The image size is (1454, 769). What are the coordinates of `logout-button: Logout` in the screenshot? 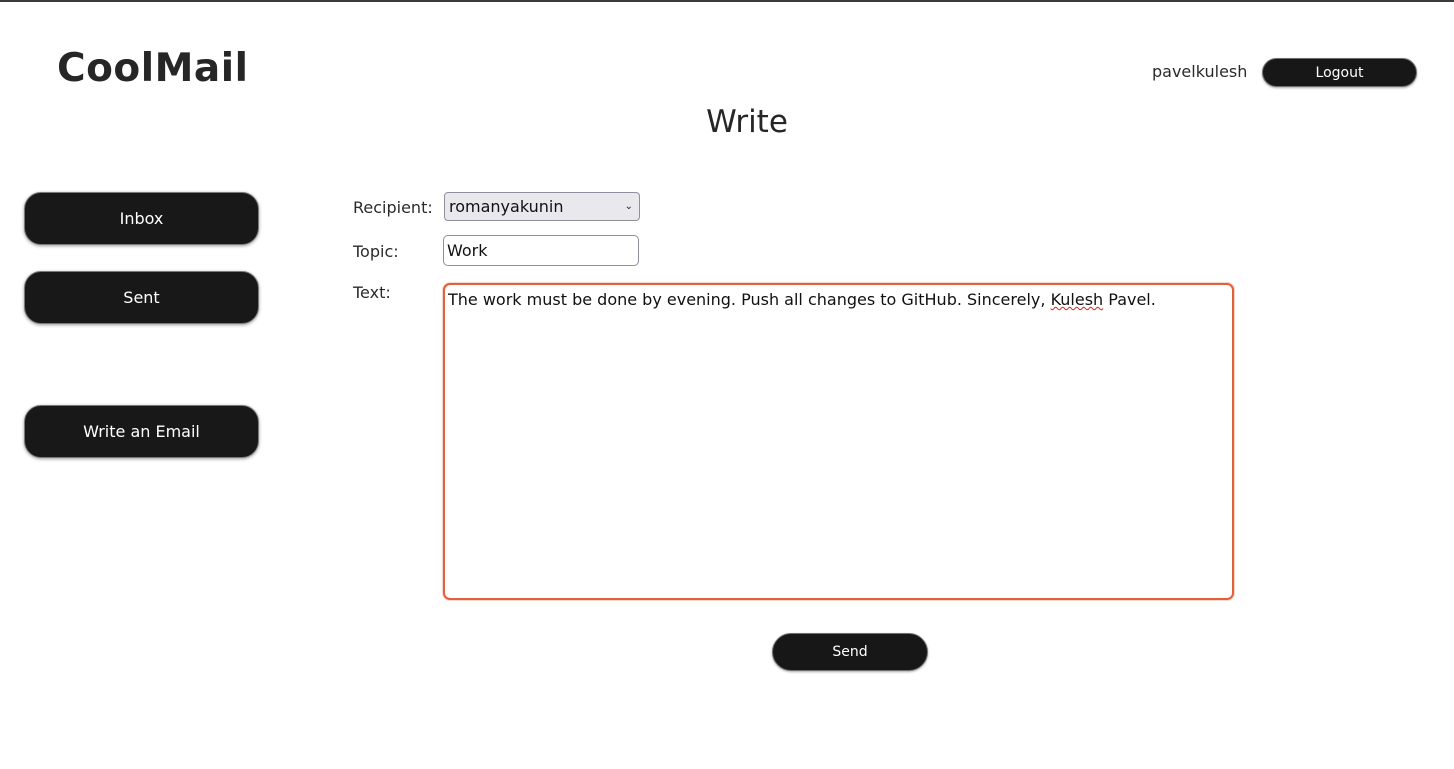 It's located at (1339, 72).